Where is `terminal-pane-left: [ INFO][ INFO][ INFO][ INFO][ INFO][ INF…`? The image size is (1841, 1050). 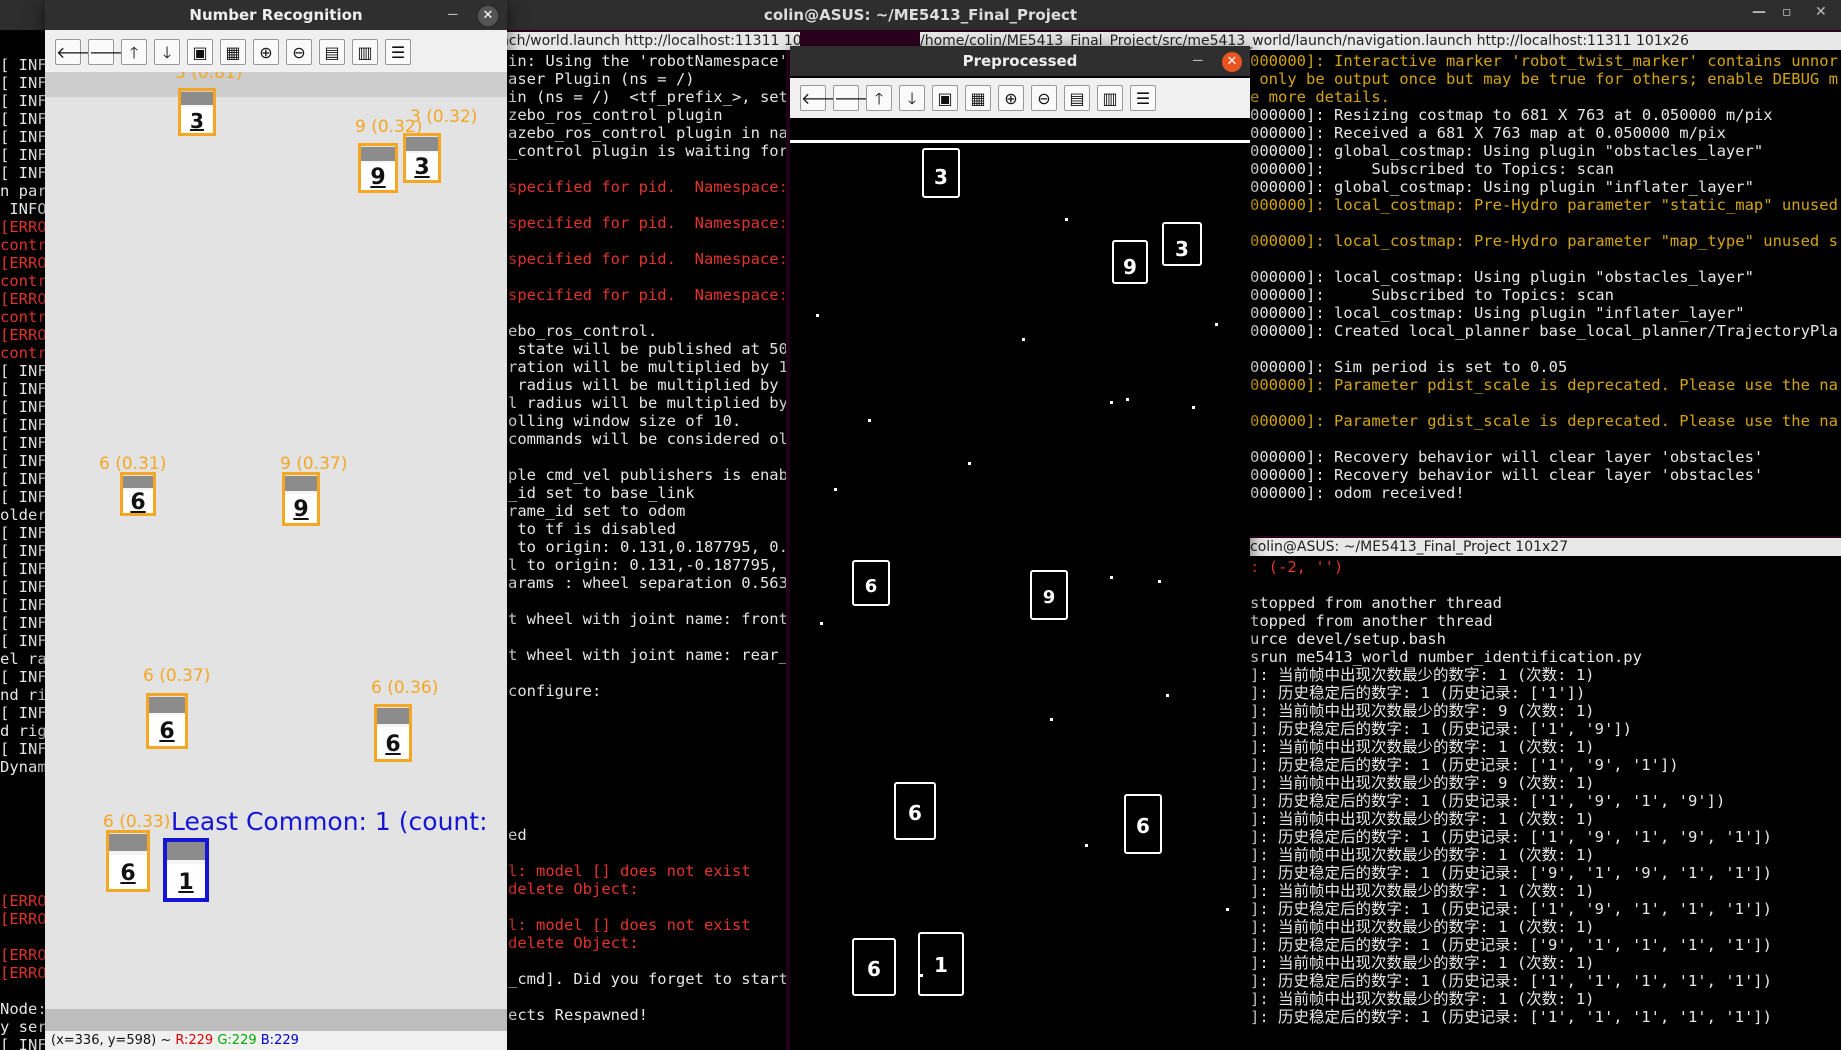
terminal-pane-left: [ INFO][ INFO][ INFO][ INFO][ INFO][ INF… is located at coordinates (25, 540).